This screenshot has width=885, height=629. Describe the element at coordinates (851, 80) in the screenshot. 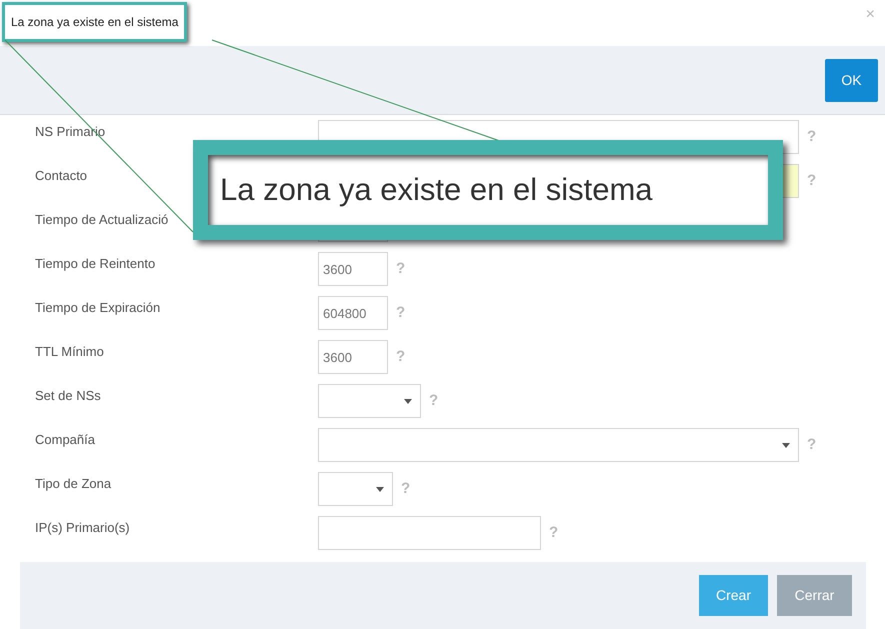

I see `ok-button: OK` at that location.